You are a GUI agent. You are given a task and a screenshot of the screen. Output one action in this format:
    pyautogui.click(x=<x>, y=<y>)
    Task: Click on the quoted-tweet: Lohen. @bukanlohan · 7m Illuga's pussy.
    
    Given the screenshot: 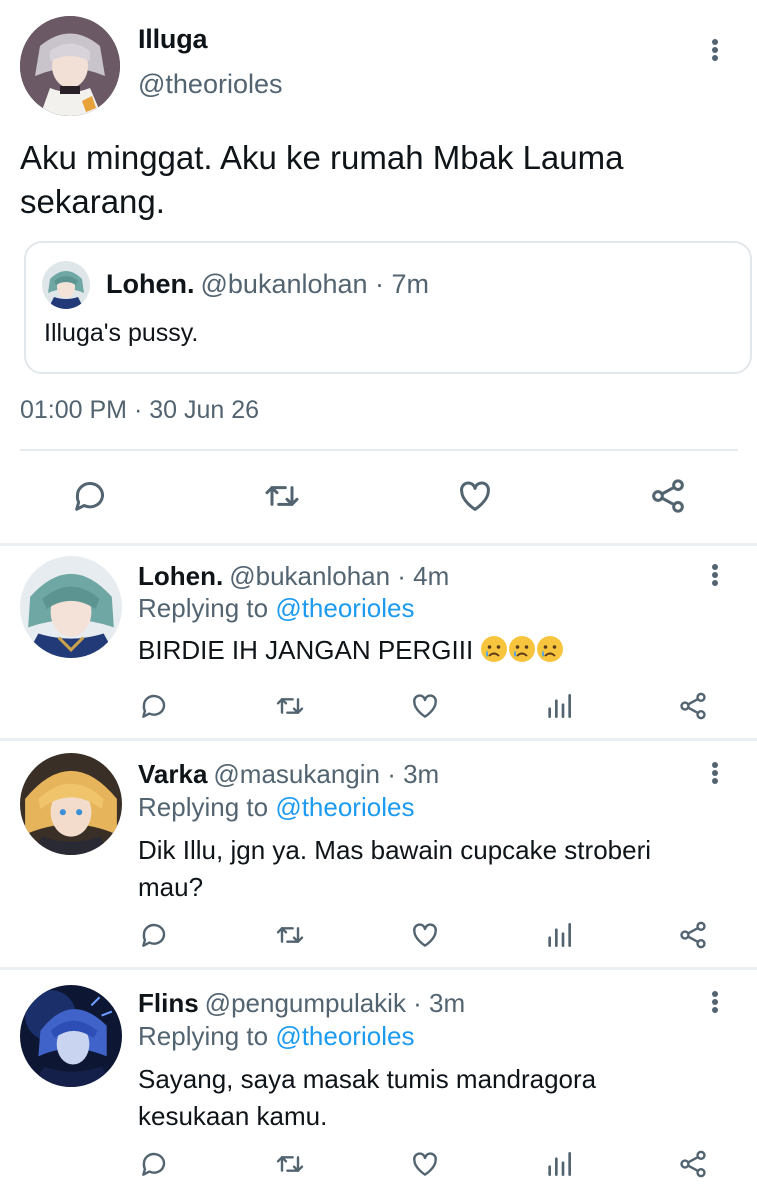 What is the action you would take?
    pyautogui.click(x=388, y=307)
    